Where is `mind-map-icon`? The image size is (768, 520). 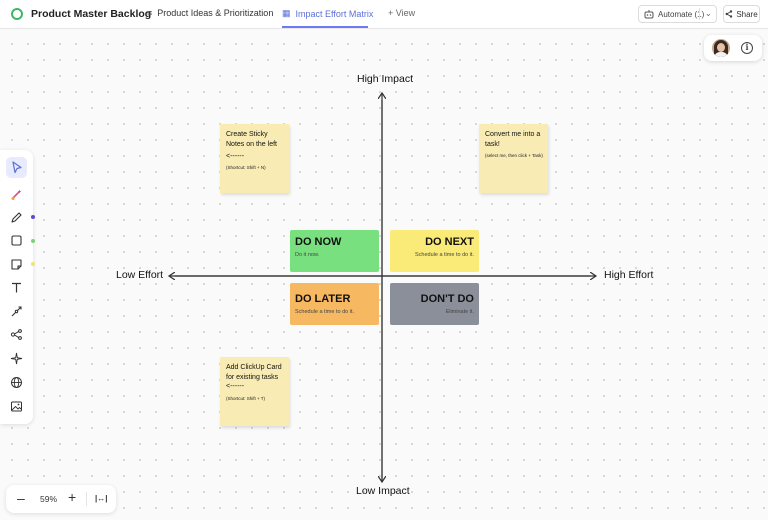 mind-map-icon is located at coordinates (16, 334).